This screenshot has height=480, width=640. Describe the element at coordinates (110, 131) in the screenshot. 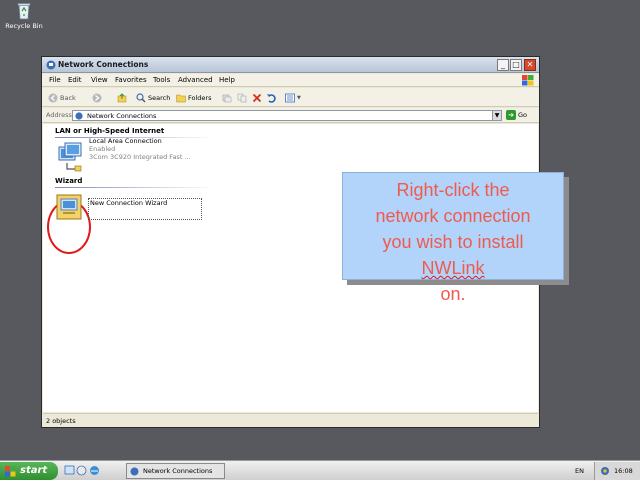

I see `group-header-lan: LAN or High-Speed Internet` at that location.